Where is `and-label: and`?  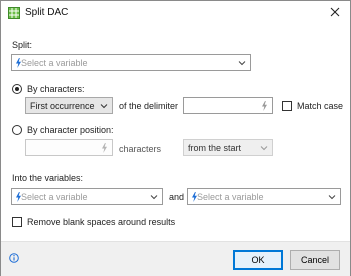 and-label: and is located at coordinates (177, 197).